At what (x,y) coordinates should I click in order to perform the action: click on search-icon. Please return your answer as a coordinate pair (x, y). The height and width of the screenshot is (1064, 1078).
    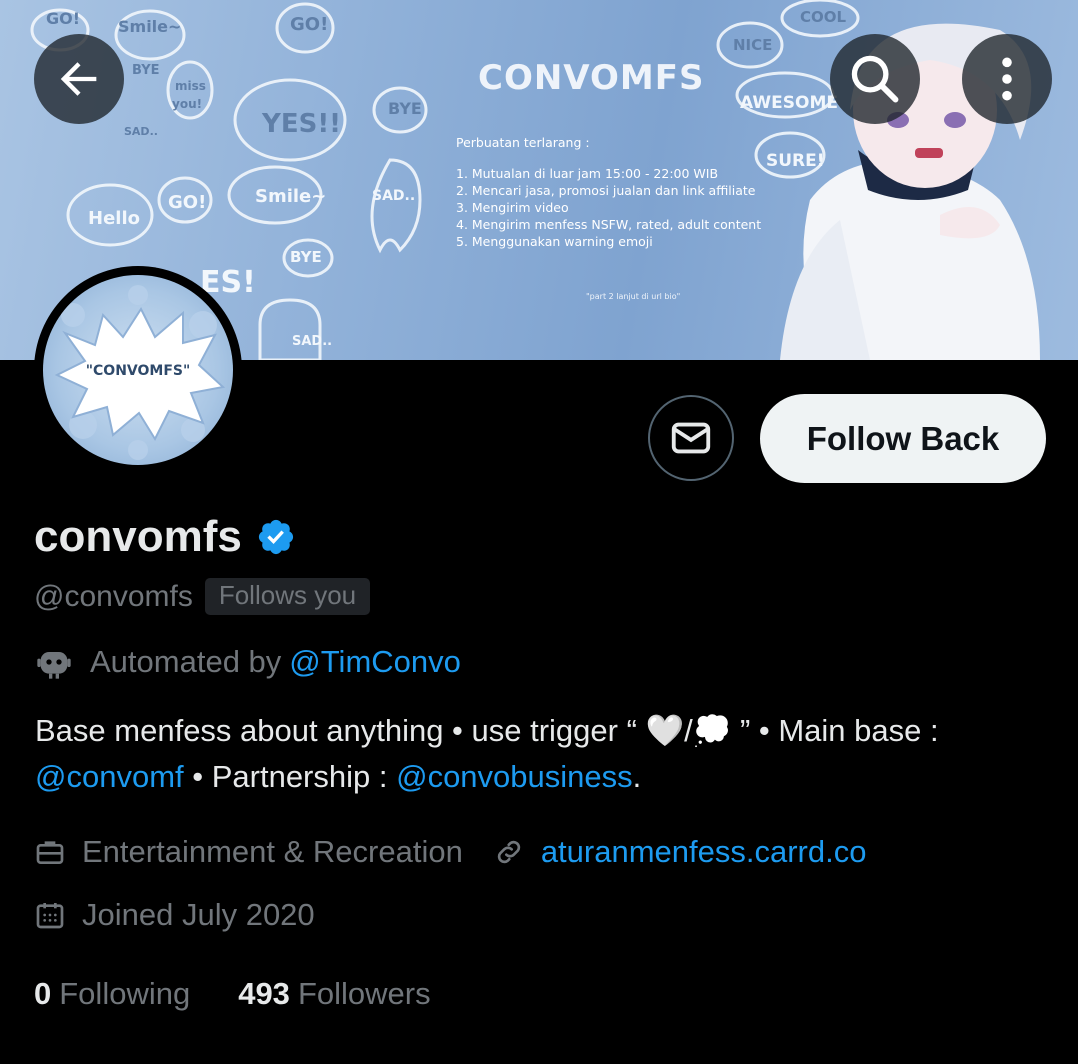
    Looking at the image, I should click on (875, 79).